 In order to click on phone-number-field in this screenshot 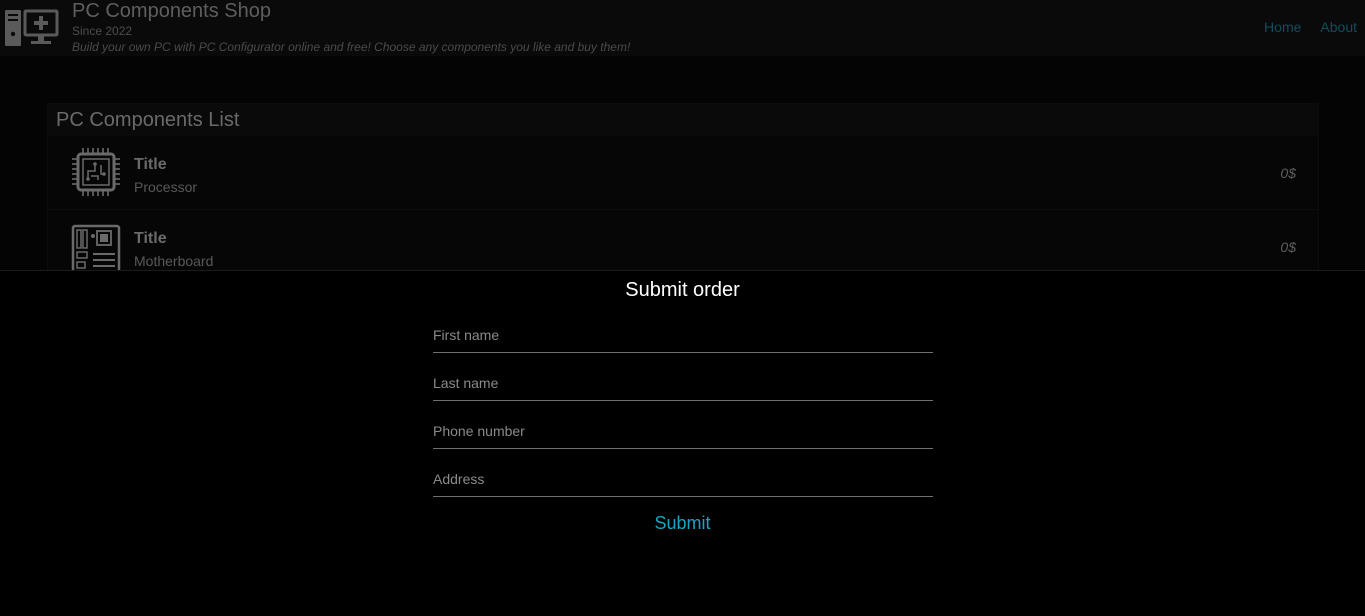, I will do `click(683, 431)`.